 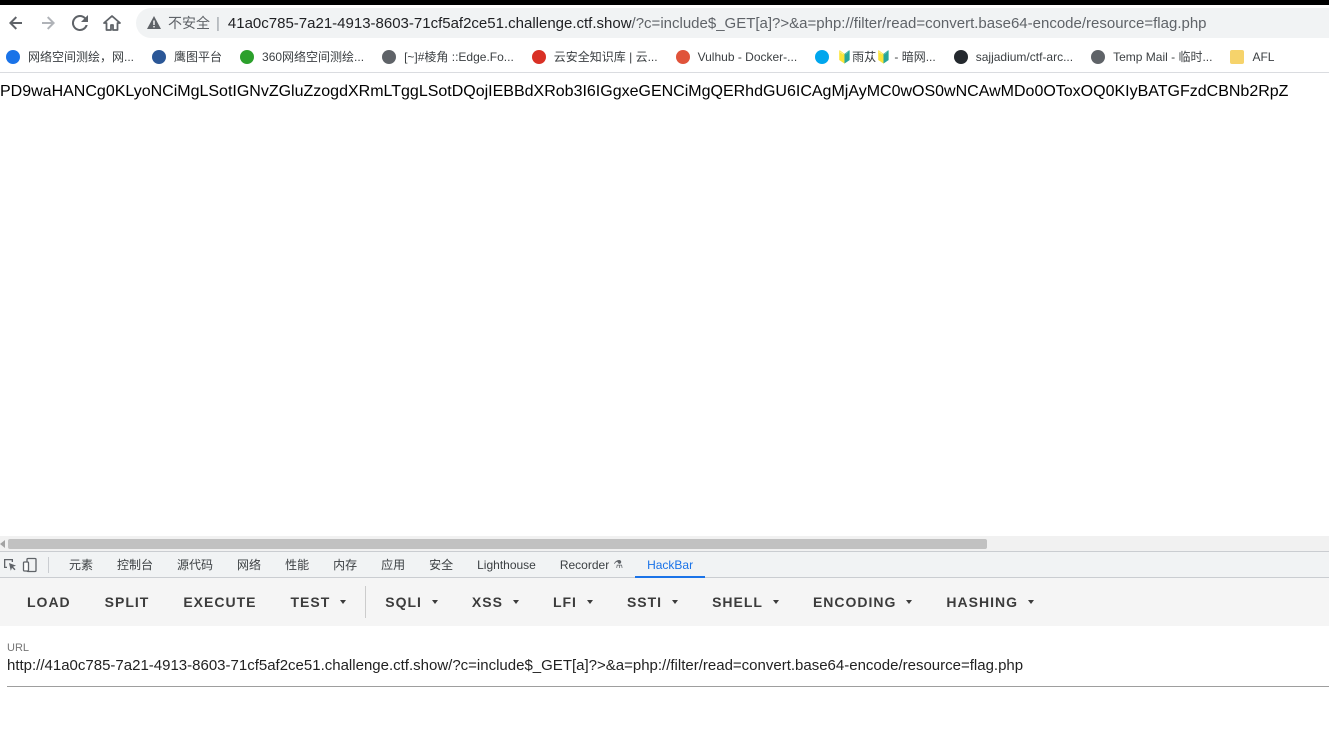 What do you see at coordinates (441, 565) in the screenshot?
I see `devtools-tab: 安全` at bounding box center [441, 565].